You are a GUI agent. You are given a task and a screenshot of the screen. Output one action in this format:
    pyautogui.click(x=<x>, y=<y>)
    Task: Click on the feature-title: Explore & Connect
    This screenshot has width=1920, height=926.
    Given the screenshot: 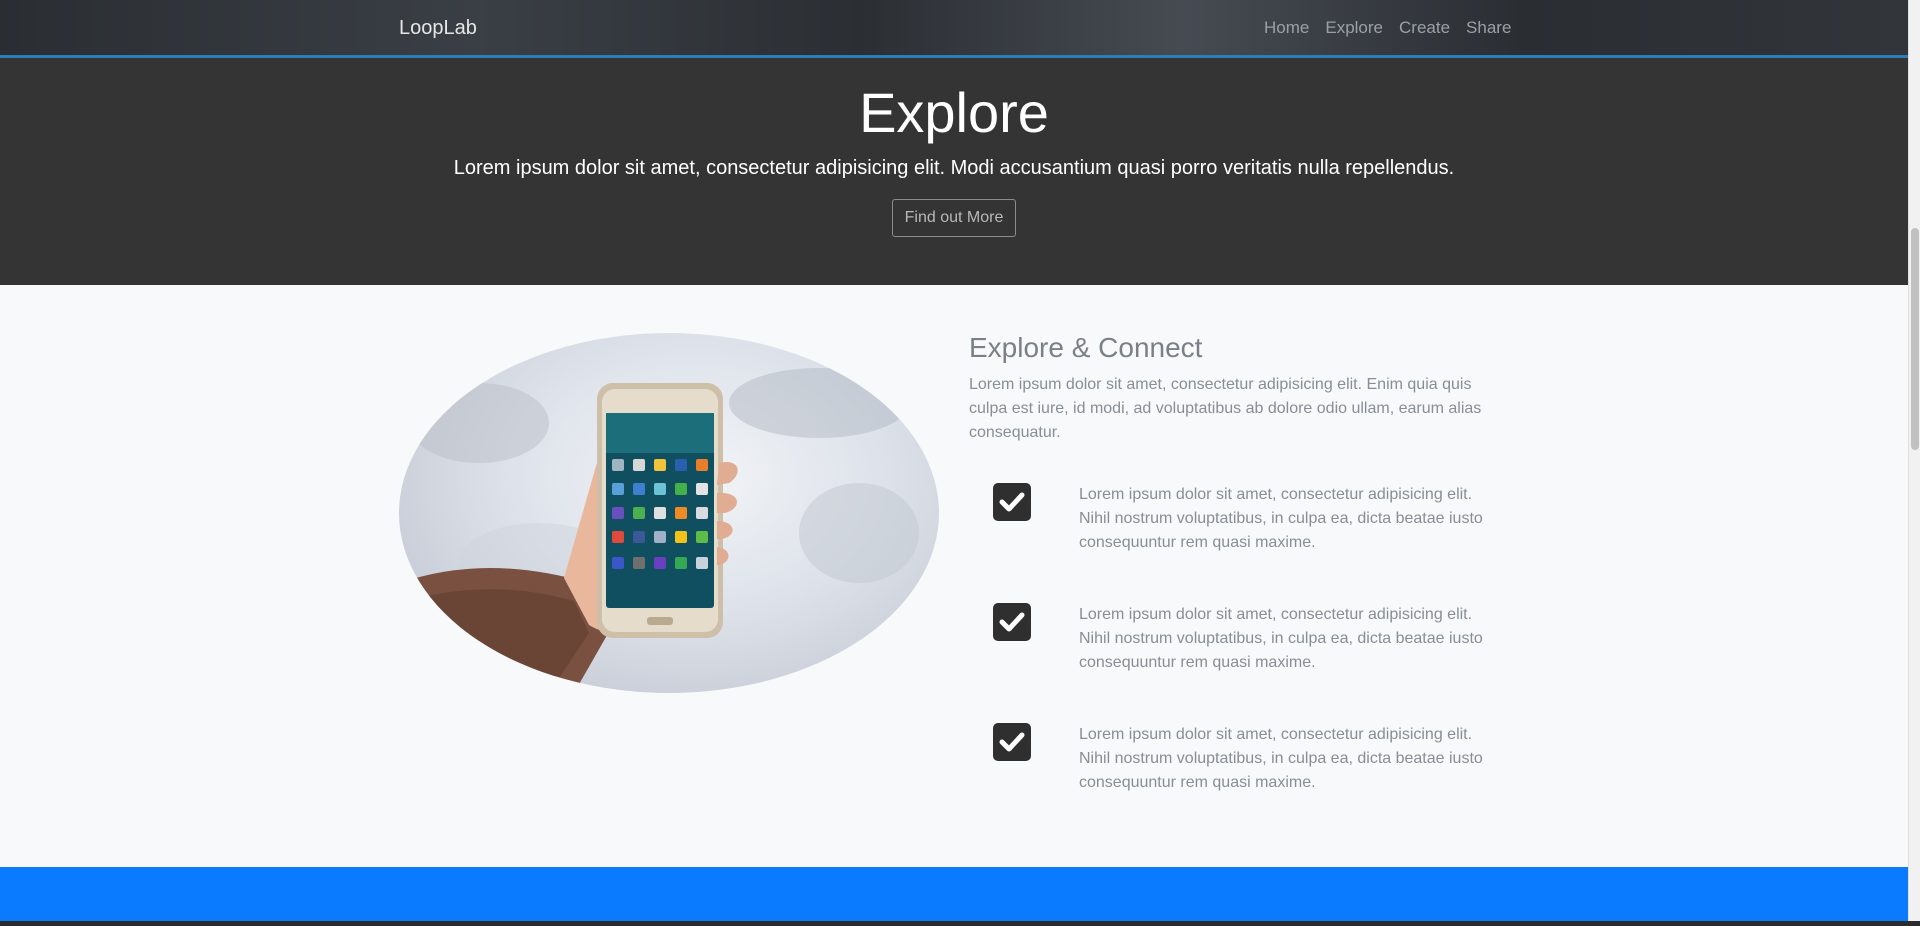 What is the action you would take?
    pyautogui.click(x=1086, y=347)
    